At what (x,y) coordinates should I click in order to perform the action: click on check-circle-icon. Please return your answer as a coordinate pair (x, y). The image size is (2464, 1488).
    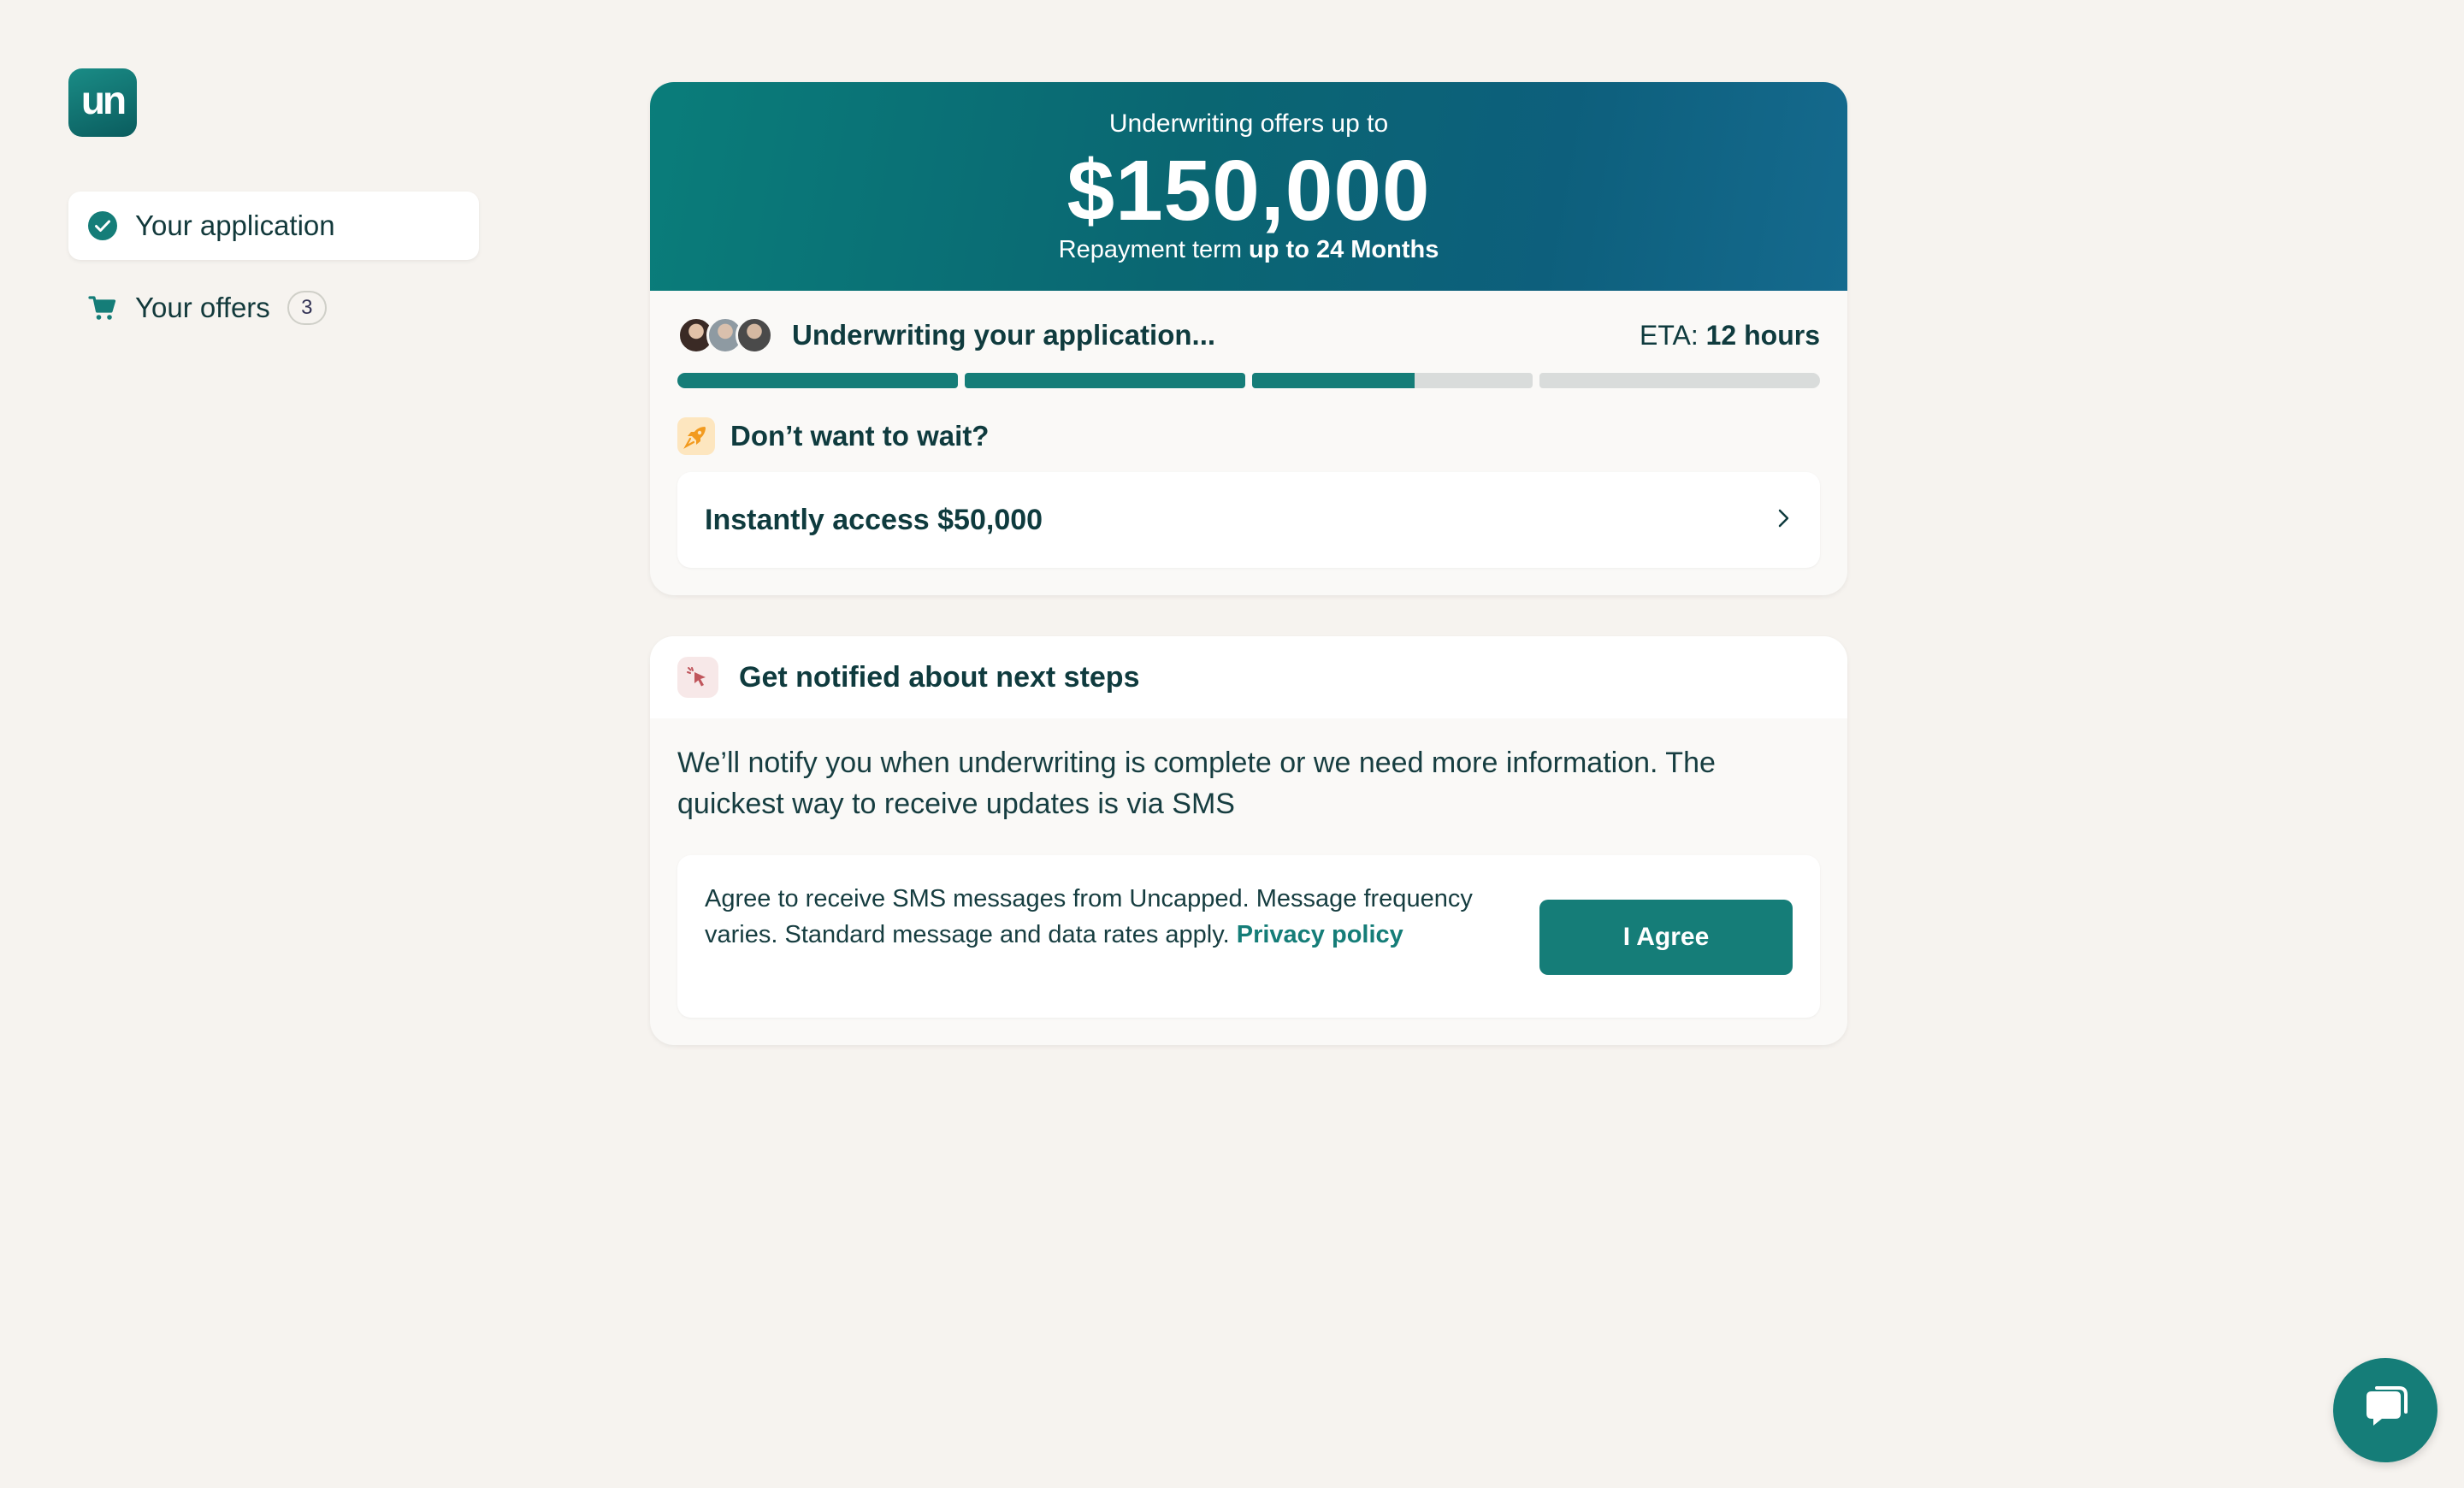
    Looking at the image, I should click on (102, 225).